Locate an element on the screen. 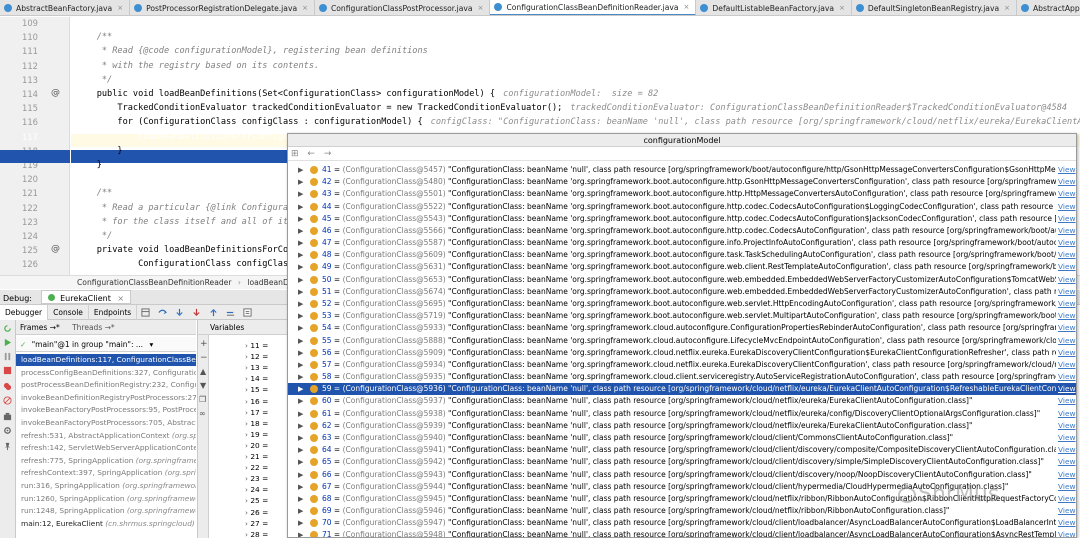  debug-session-tab: EurekaClient × is located at coordinates (86, 297).